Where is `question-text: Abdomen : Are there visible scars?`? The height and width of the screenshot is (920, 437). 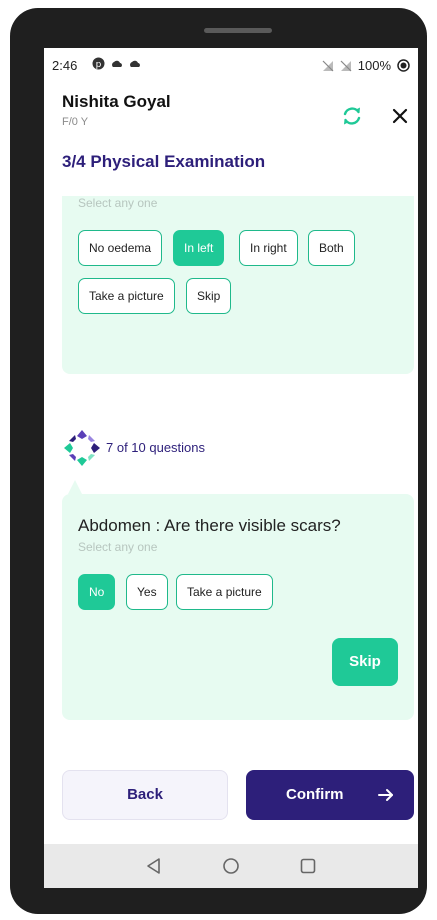 question-text: Abdomen : Are there visible scars? is located at coordinates (209, 525).